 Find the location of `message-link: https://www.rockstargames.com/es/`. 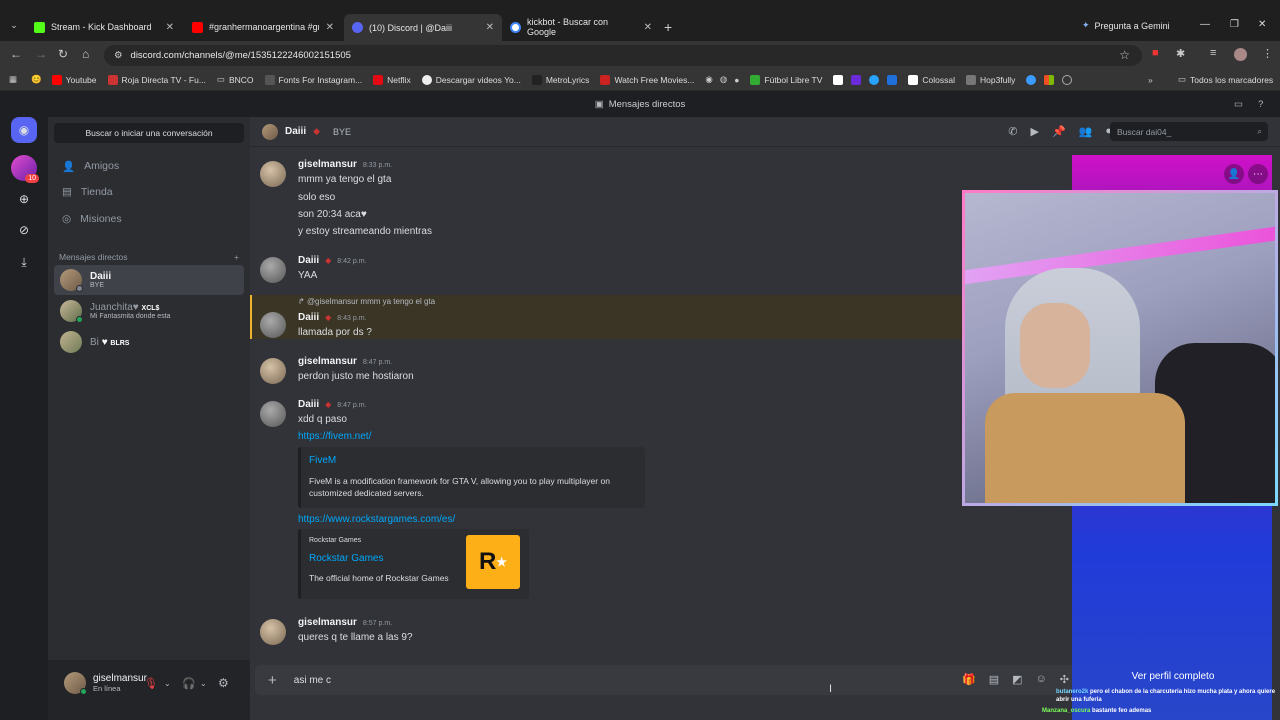

message-link: https://www.rockstargames.com/es/ is located at coordinates (376, 519).